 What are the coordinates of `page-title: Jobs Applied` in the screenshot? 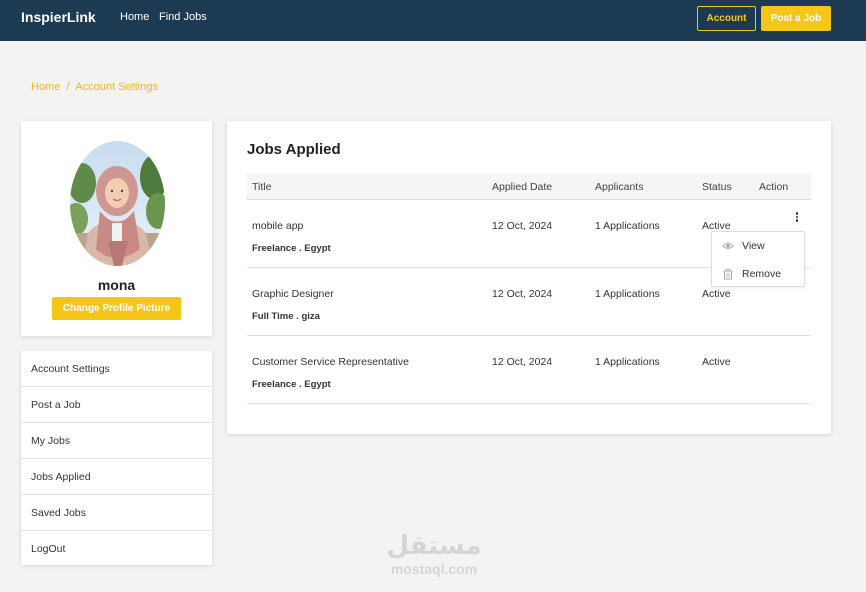 It's located at (294, 149).